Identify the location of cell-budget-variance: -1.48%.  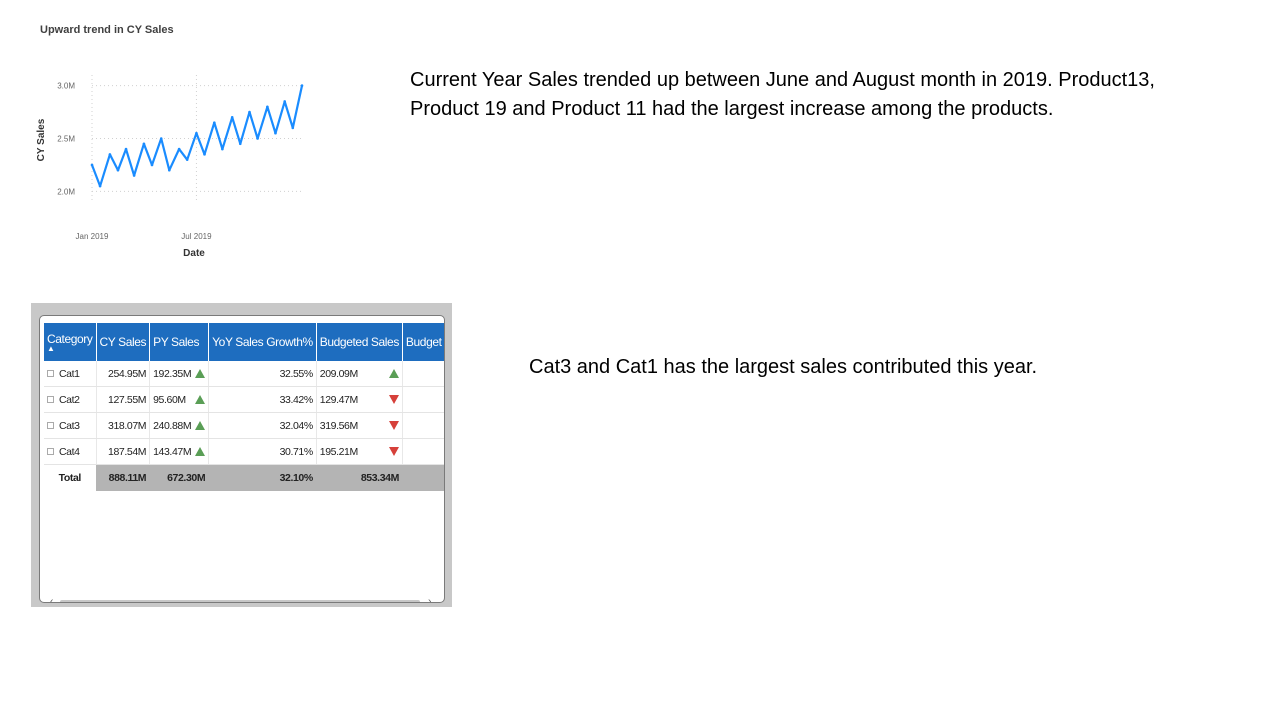
(423, 399).